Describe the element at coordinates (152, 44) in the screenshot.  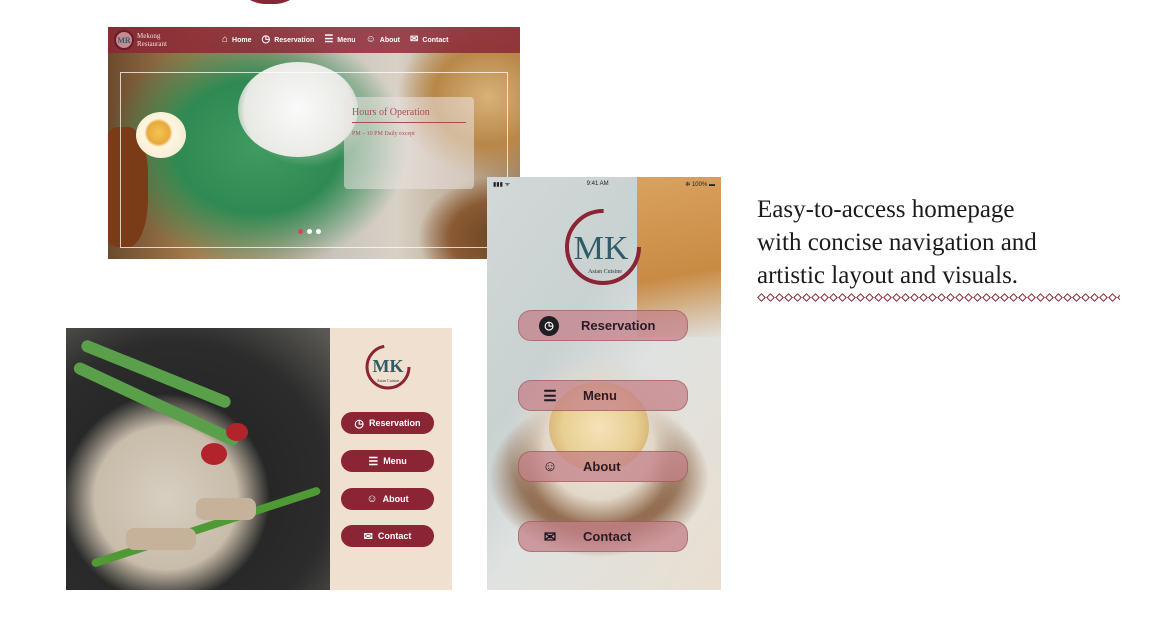
I see `logo-line-2: Restaurant` at that location.